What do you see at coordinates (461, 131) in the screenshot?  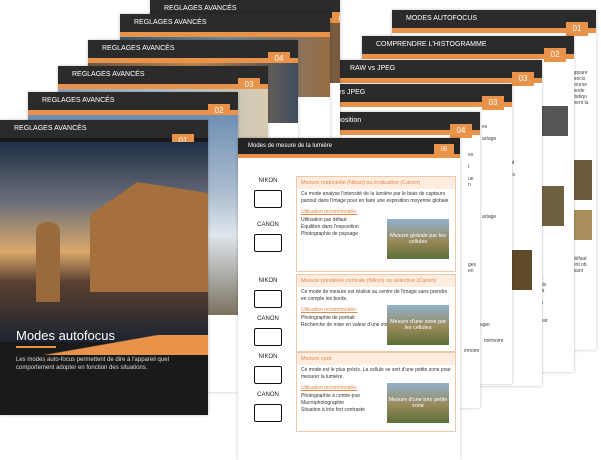 I see `slide-number: 04` at bounding box center [461, 131].